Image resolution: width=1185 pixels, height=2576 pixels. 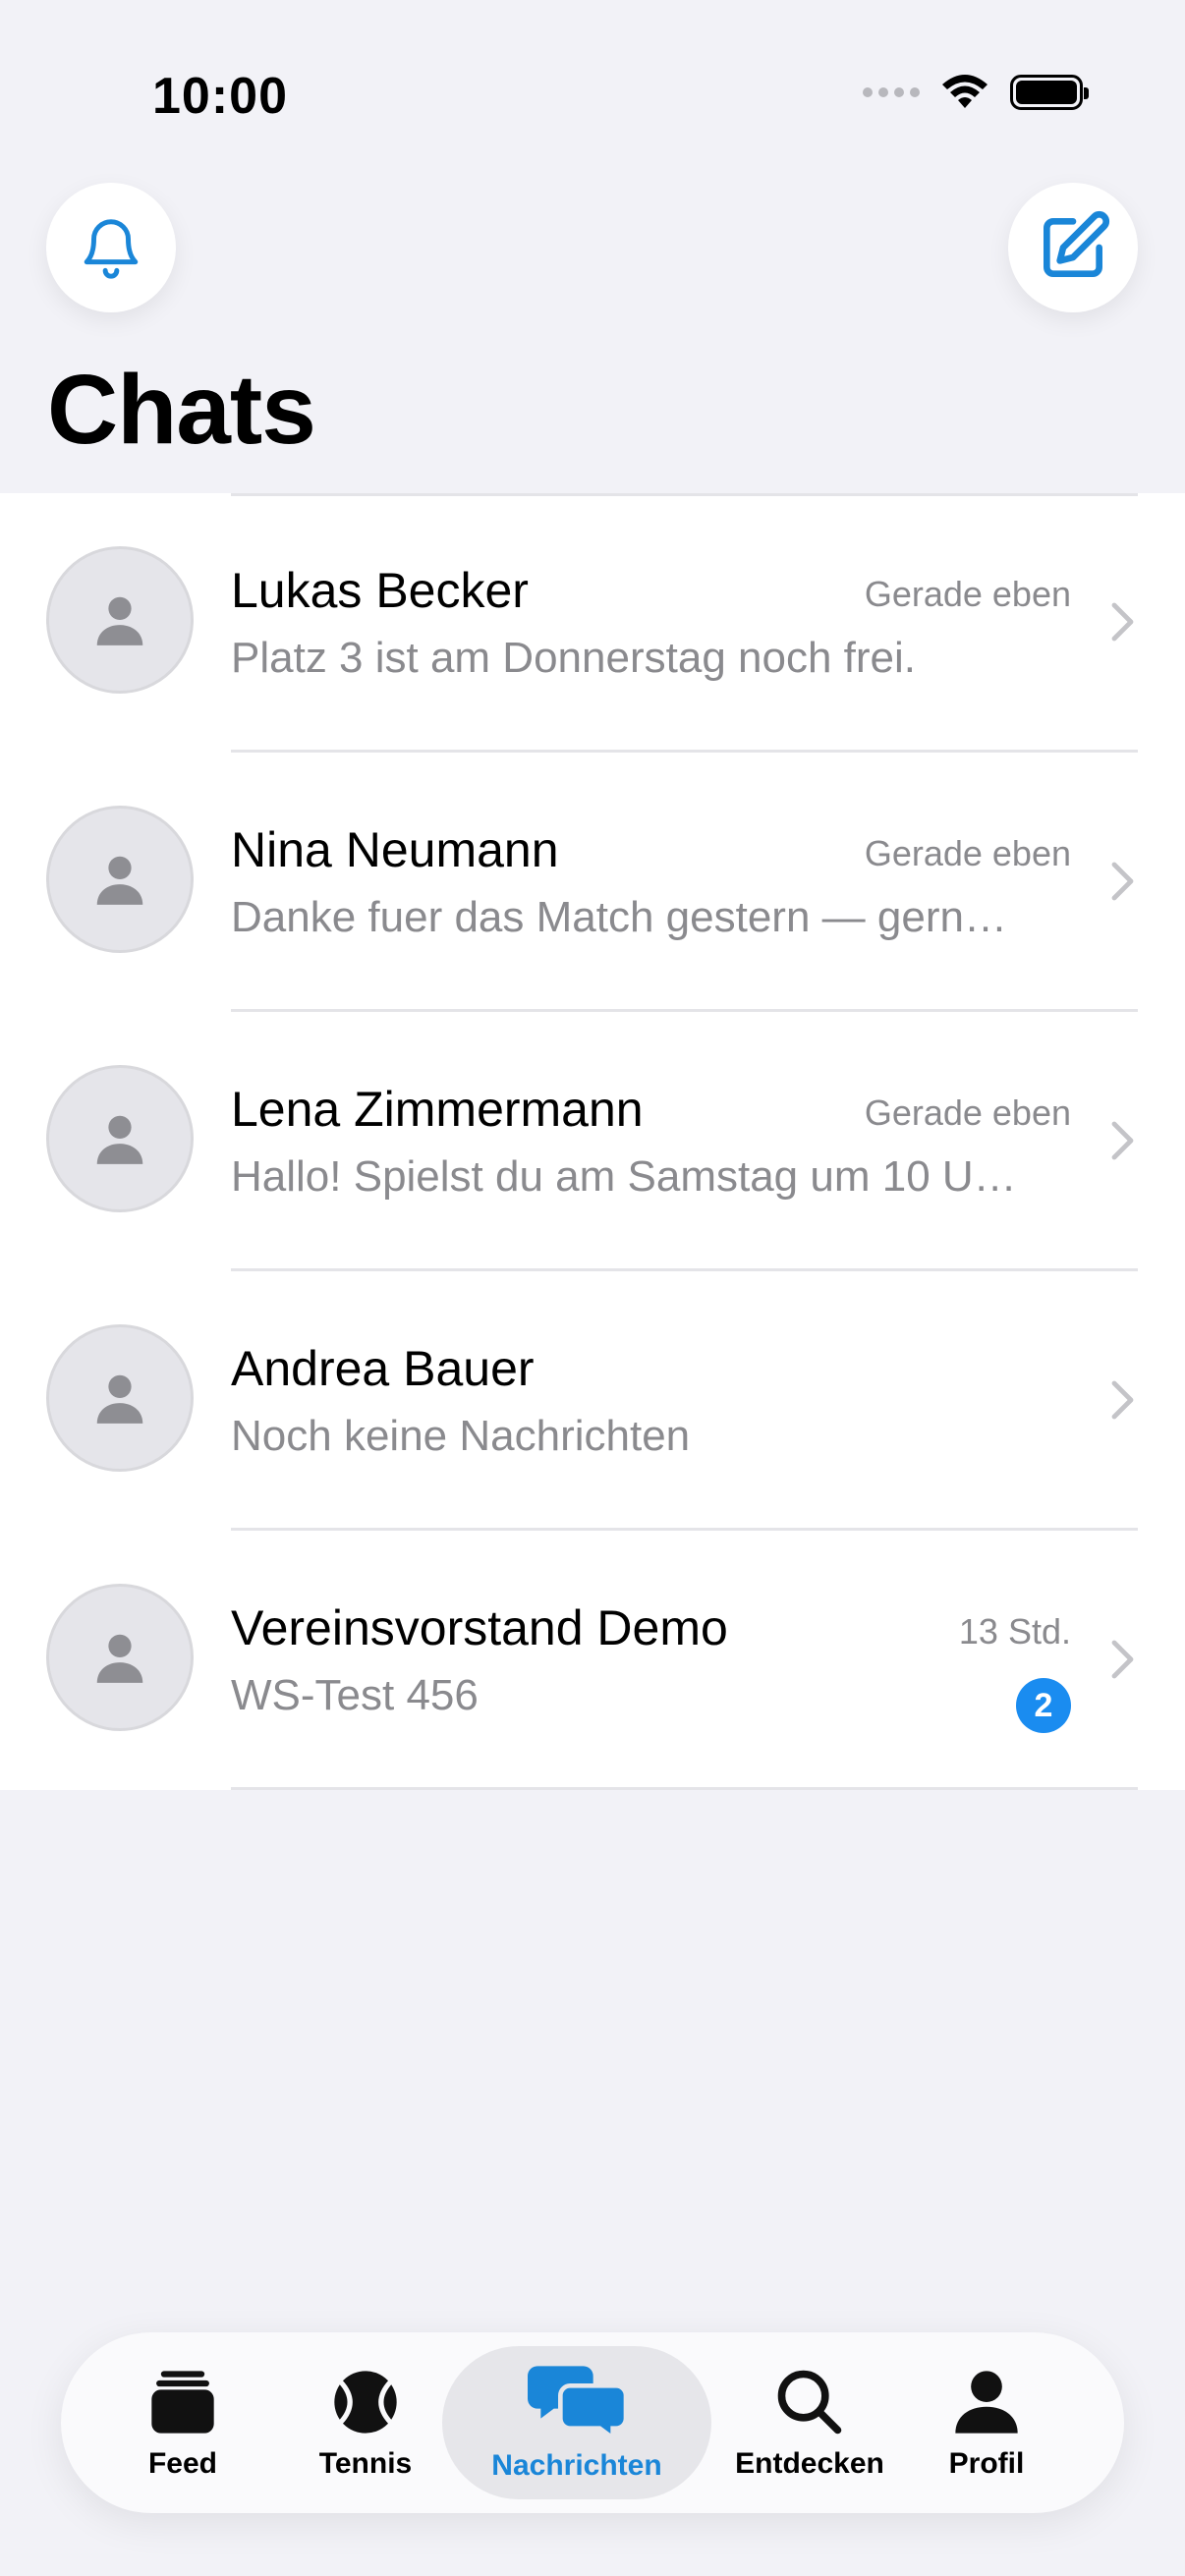 I want to click on chat-preview: Platz 3 ist am Donnerstag noch frei., so click(x=573, y=658).